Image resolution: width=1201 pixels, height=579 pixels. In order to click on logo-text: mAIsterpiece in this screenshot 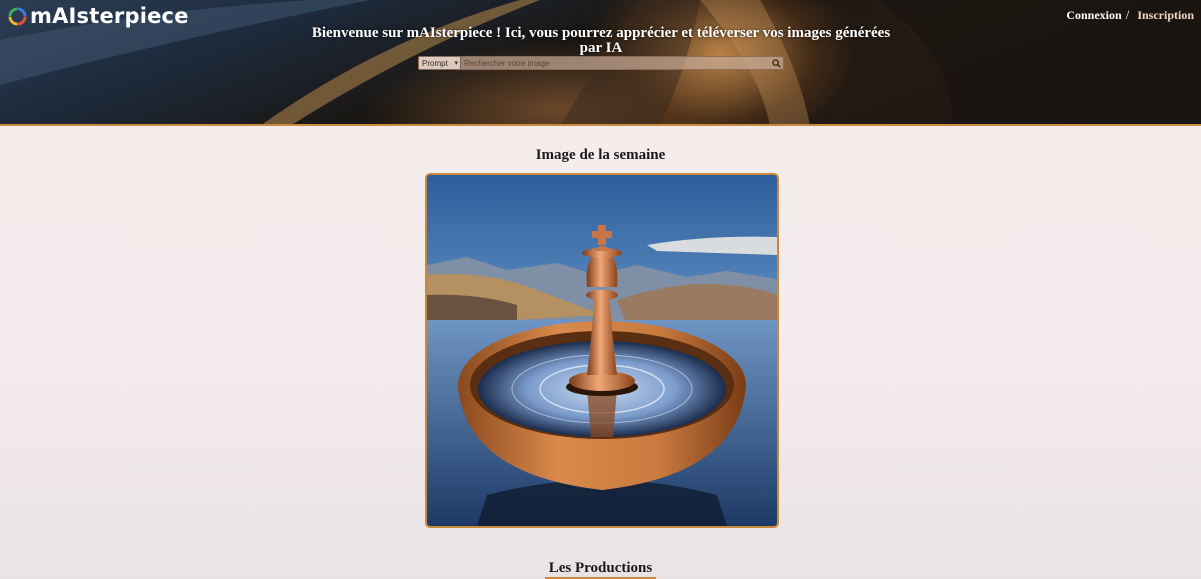, I will do `click(109, 16)`.